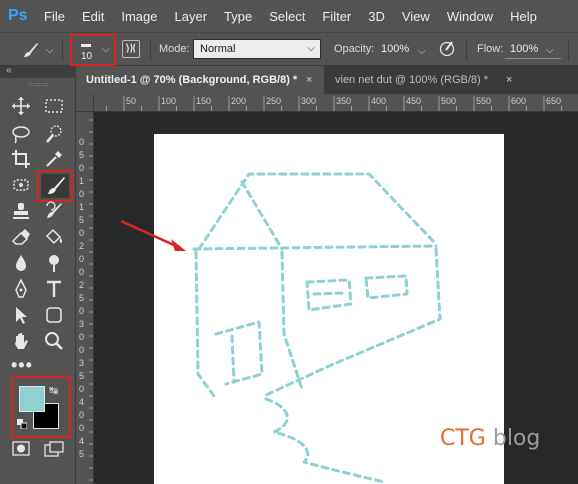  Describe the element at coordinates (316, 211) in the screenshot. I see `roof-stroke` at that location.